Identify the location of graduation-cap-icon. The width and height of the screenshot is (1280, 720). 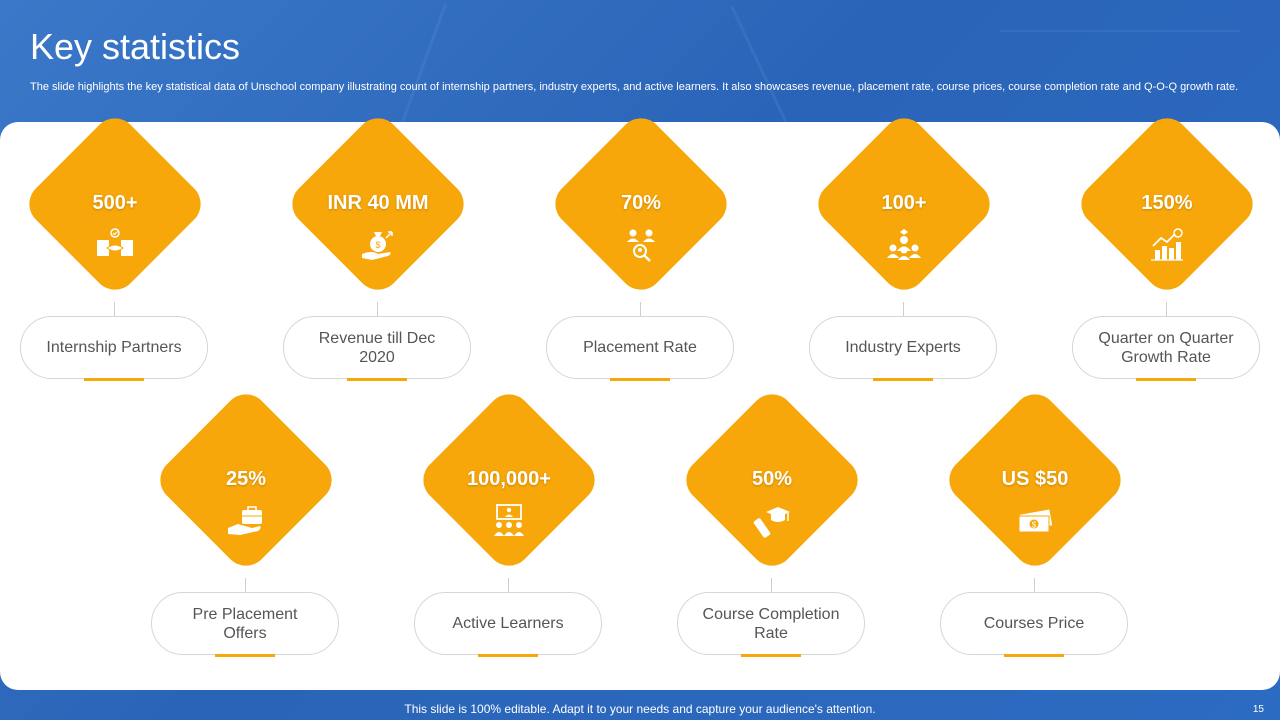
(771, 522).